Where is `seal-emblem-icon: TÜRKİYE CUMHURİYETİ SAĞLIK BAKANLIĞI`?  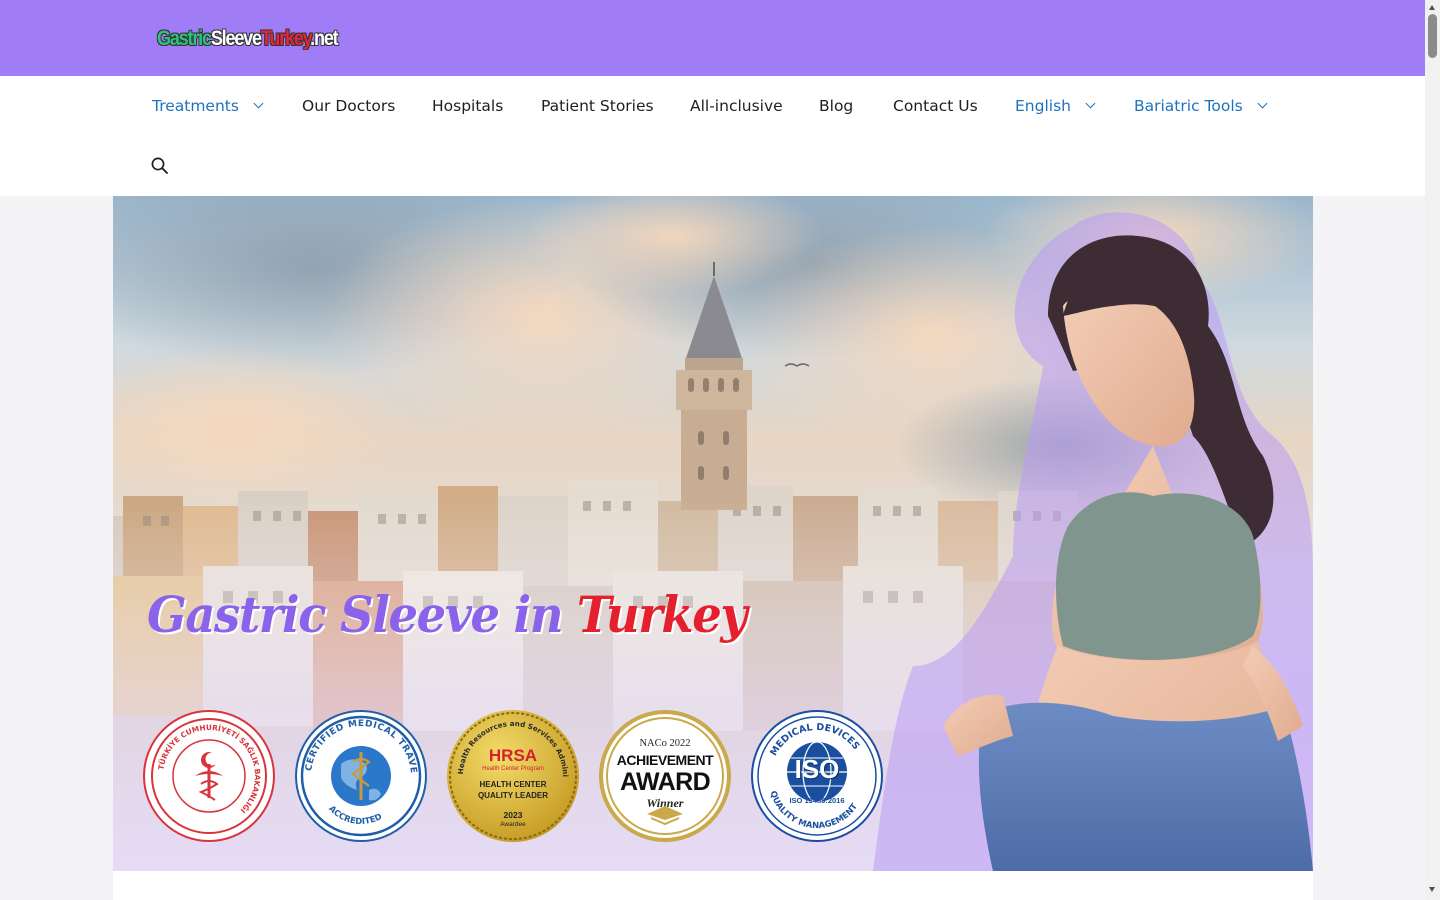 seal-emblem-icon: TÜRKİYE CUMHURİYETİ SAĞLIK BAKANLIĞI is located at coordinates (209, 776).